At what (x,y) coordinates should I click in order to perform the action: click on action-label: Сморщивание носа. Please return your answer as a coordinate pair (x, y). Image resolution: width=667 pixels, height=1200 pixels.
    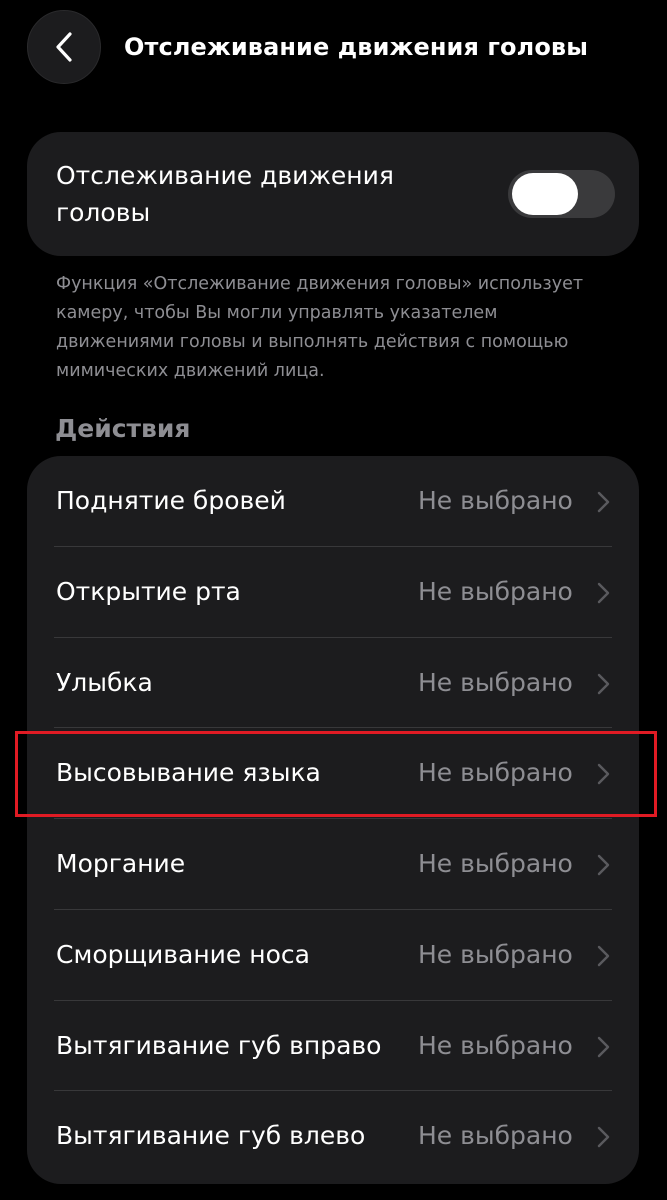
    Looking at the image, I should click on (183, 954).